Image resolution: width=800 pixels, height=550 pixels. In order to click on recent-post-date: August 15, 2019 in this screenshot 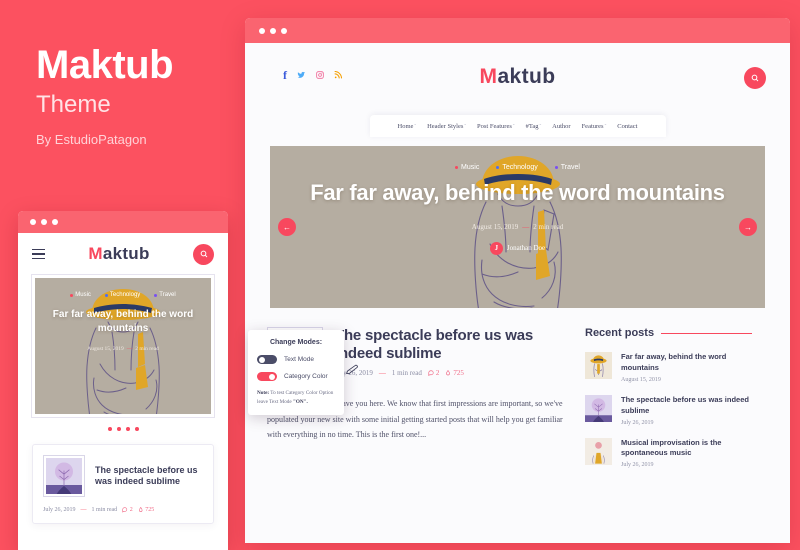, I will do `click(641, 379)`.